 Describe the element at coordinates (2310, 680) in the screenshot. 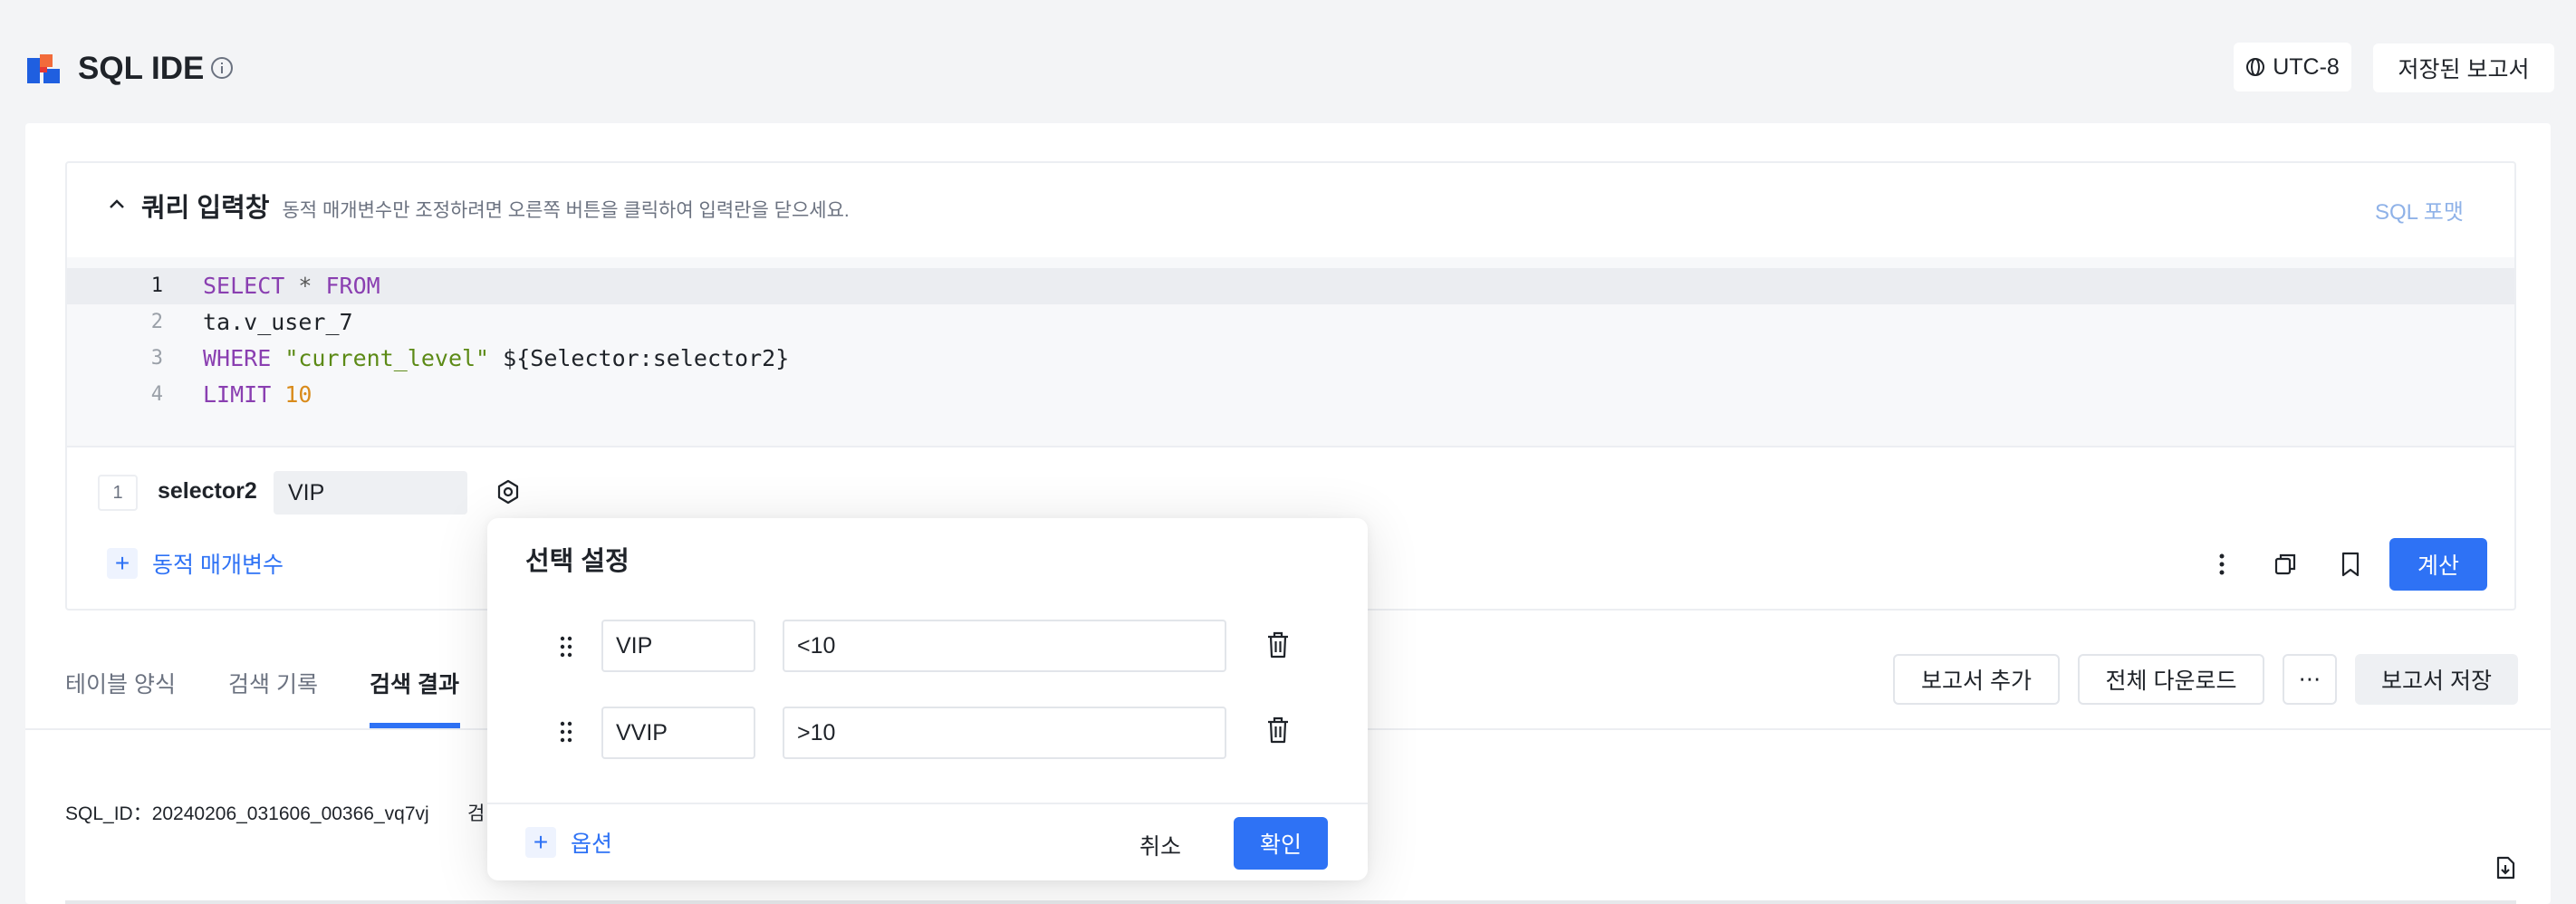

I see `more-actions-button: ⋯` at that location.